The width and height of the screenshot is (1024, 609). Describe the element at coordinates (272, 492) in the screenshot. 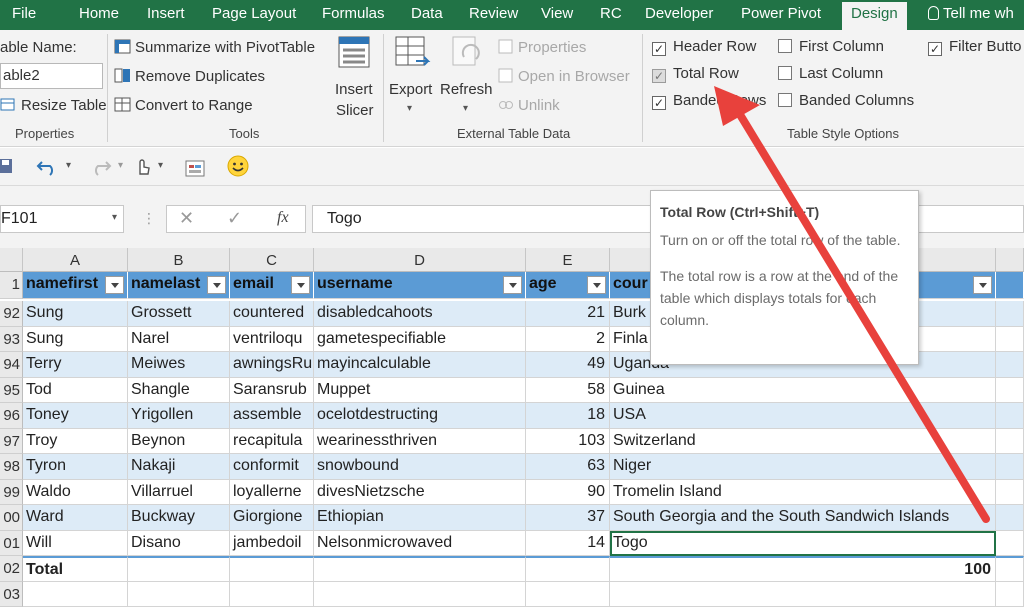

I see `table-cell: loyallerne` at that location.